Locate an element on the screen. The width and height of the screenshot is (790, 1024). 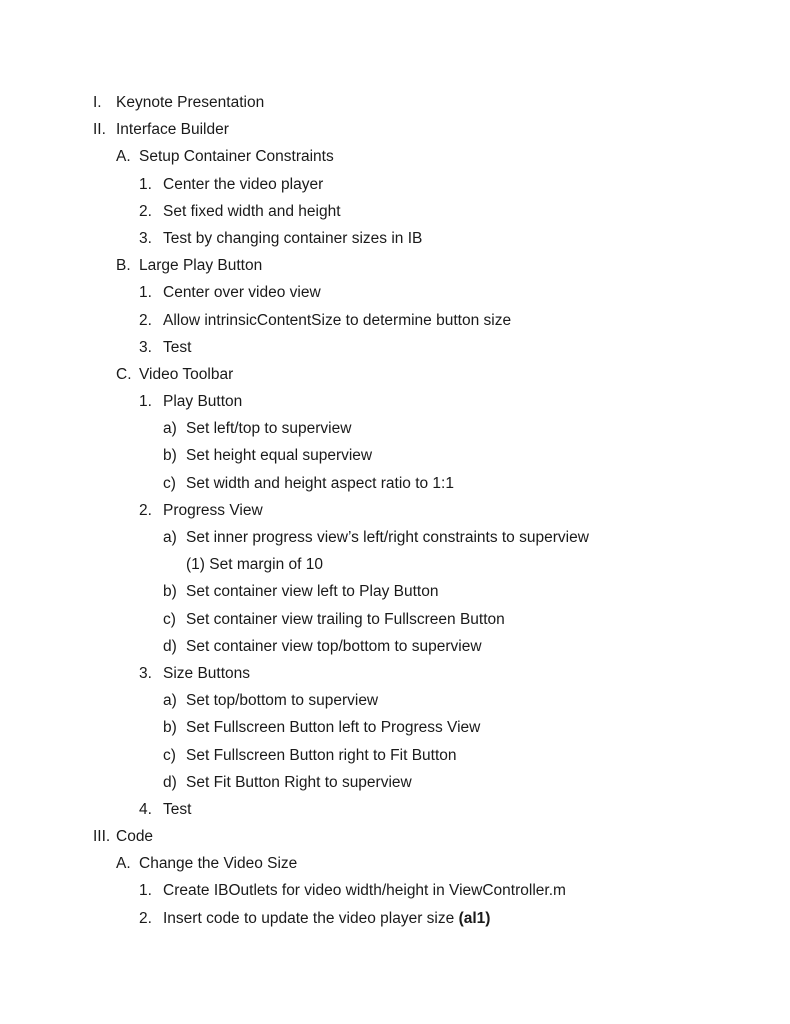
outline-item: A. Change the Video Size is located at coordinates (395, 867).